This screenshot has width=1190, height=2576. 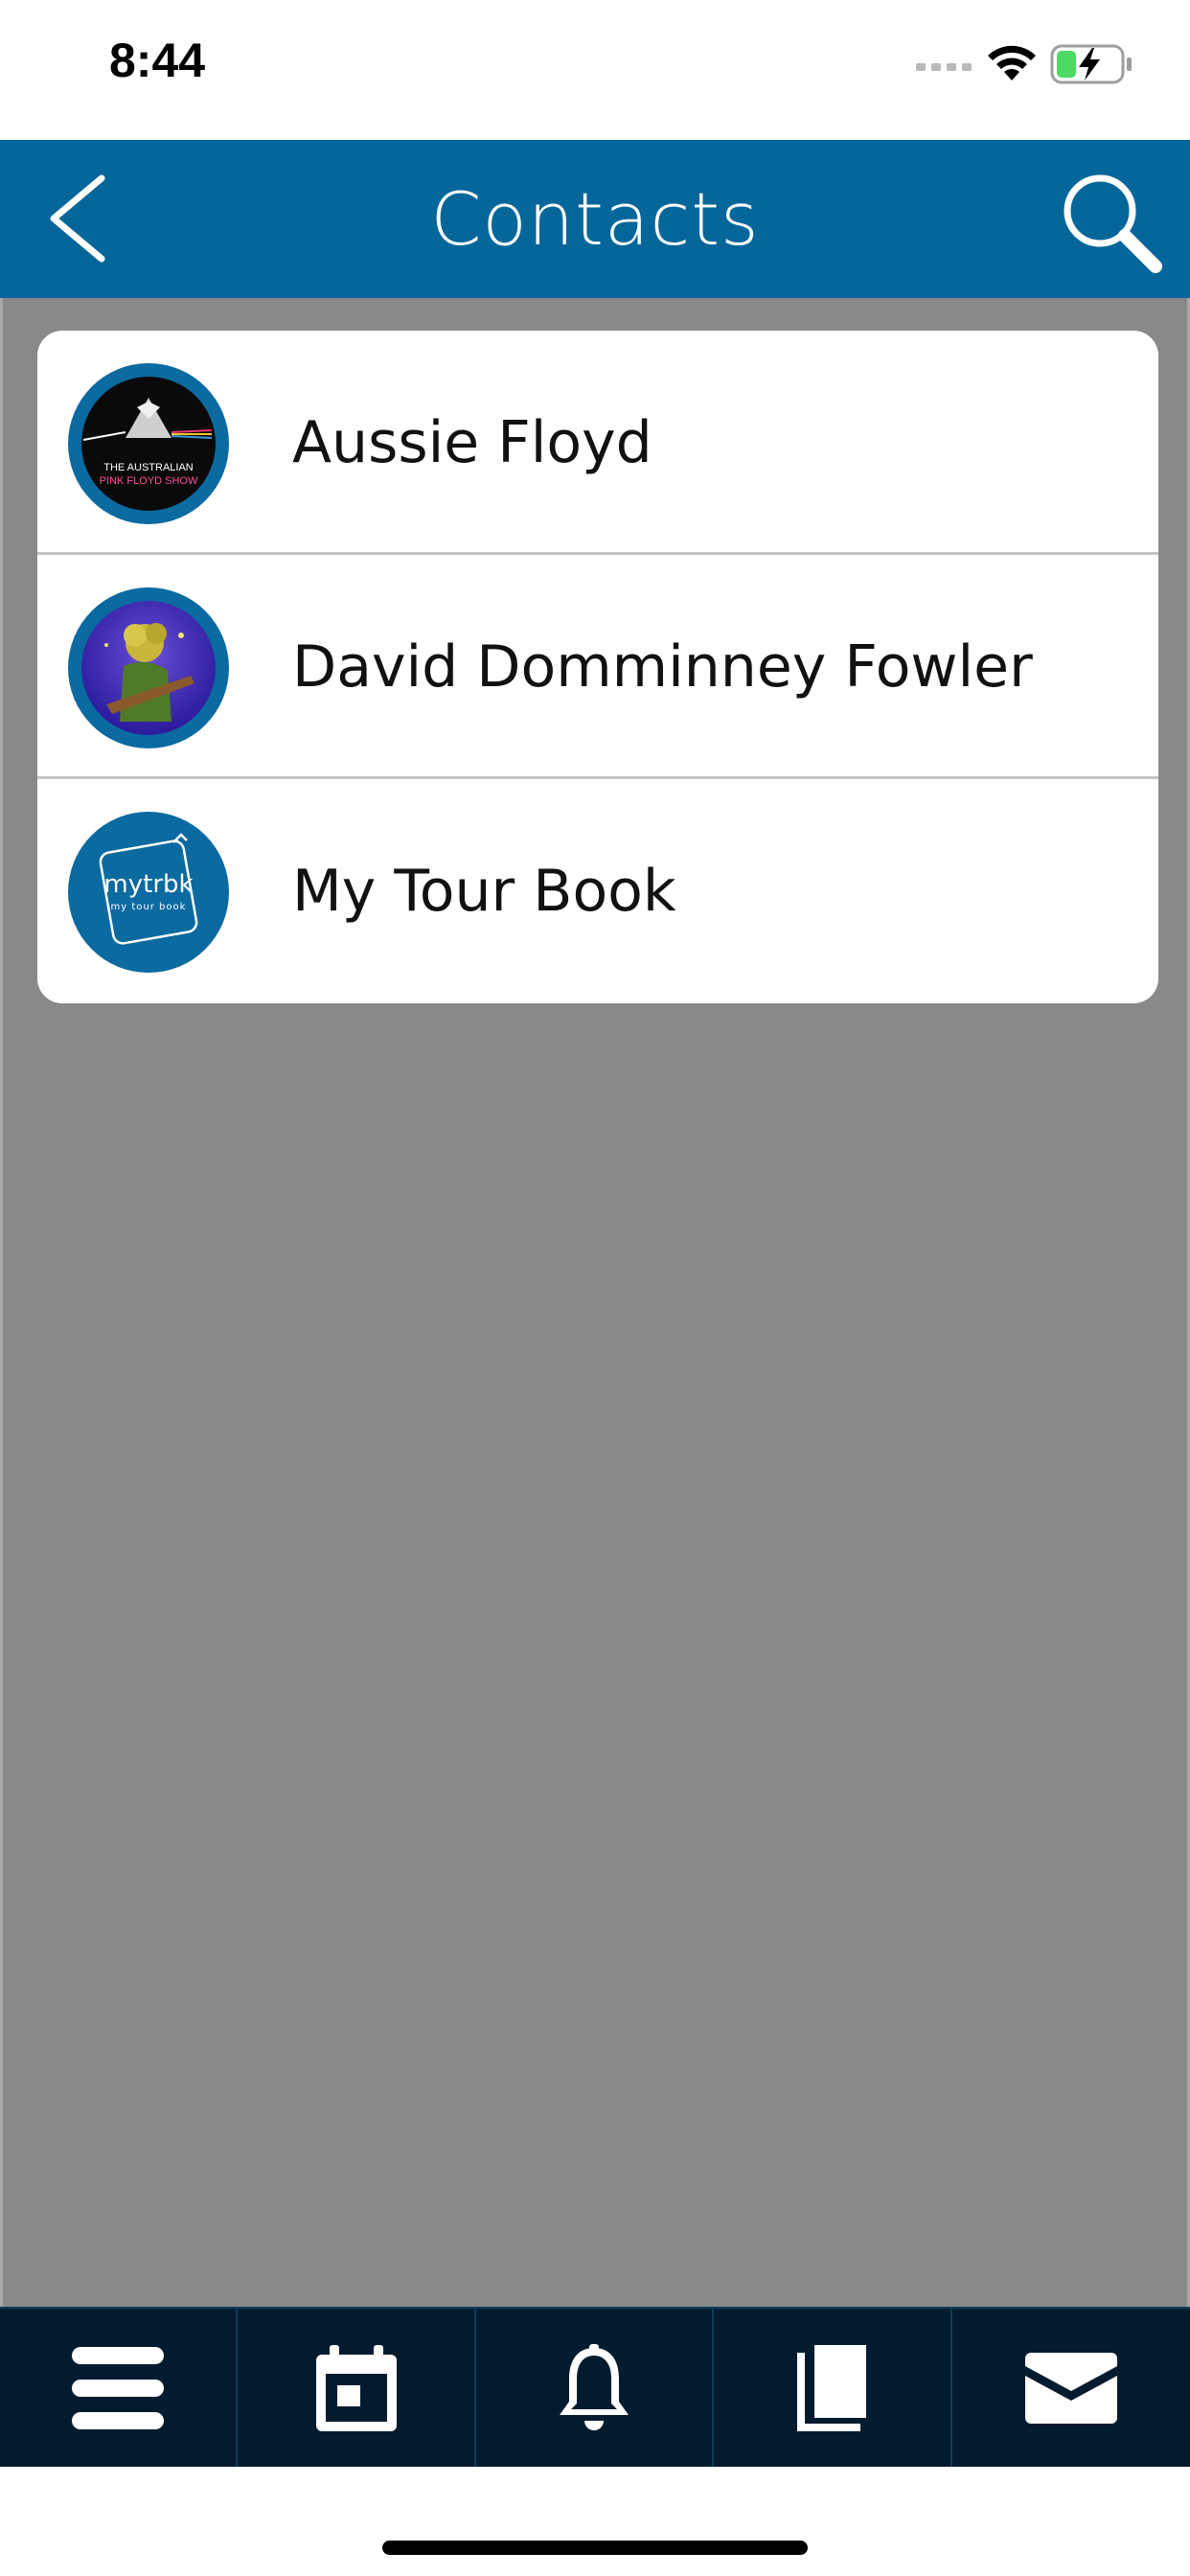 I want to click on avatar: mytrbk my tour book, so click(x=148, y=892).